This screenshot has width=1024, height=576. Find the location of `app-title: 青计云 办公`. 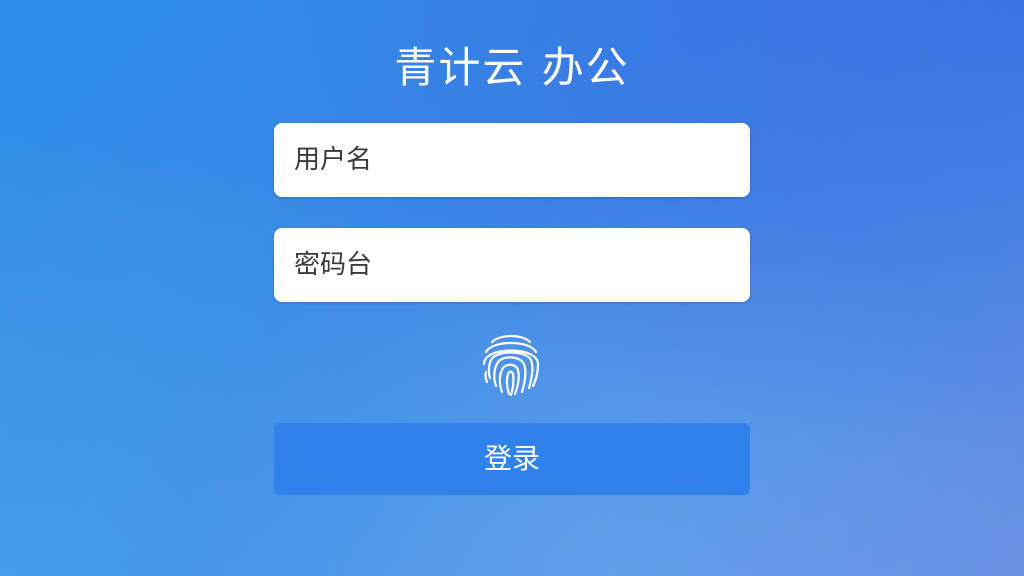

app-title: 青计云 办公 is located at coordinates (512, 67).